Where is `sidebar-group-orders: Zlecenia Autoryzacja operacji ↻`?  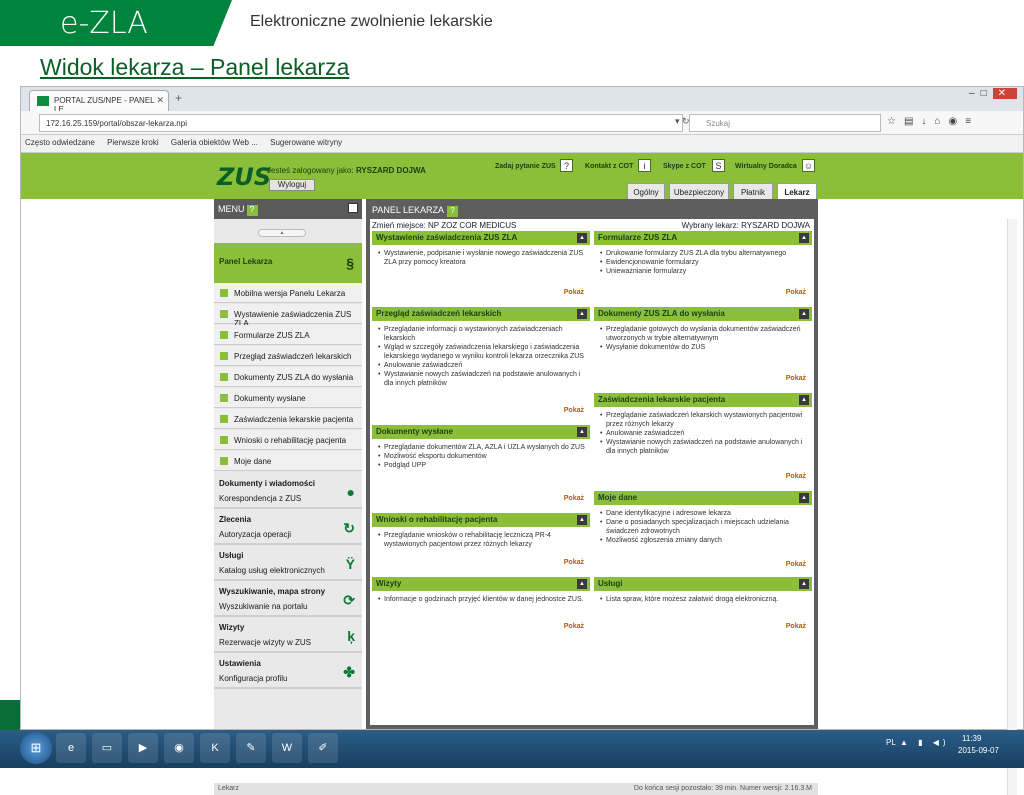
sidebar-group-orders: Zlecenia Autoryzacja operacji ↻ is located at coordinates (288, 528).